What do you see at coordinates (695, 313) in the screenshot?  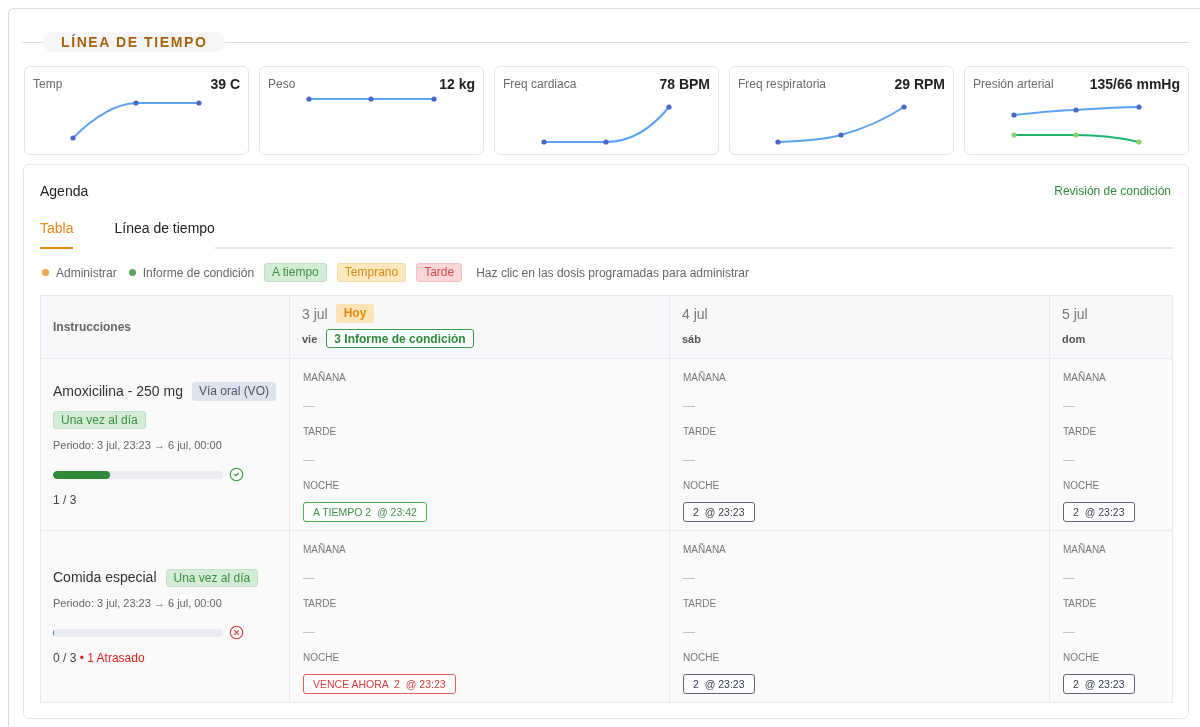 I see `day-date: 4 jul` at bounding box center [695, 313].